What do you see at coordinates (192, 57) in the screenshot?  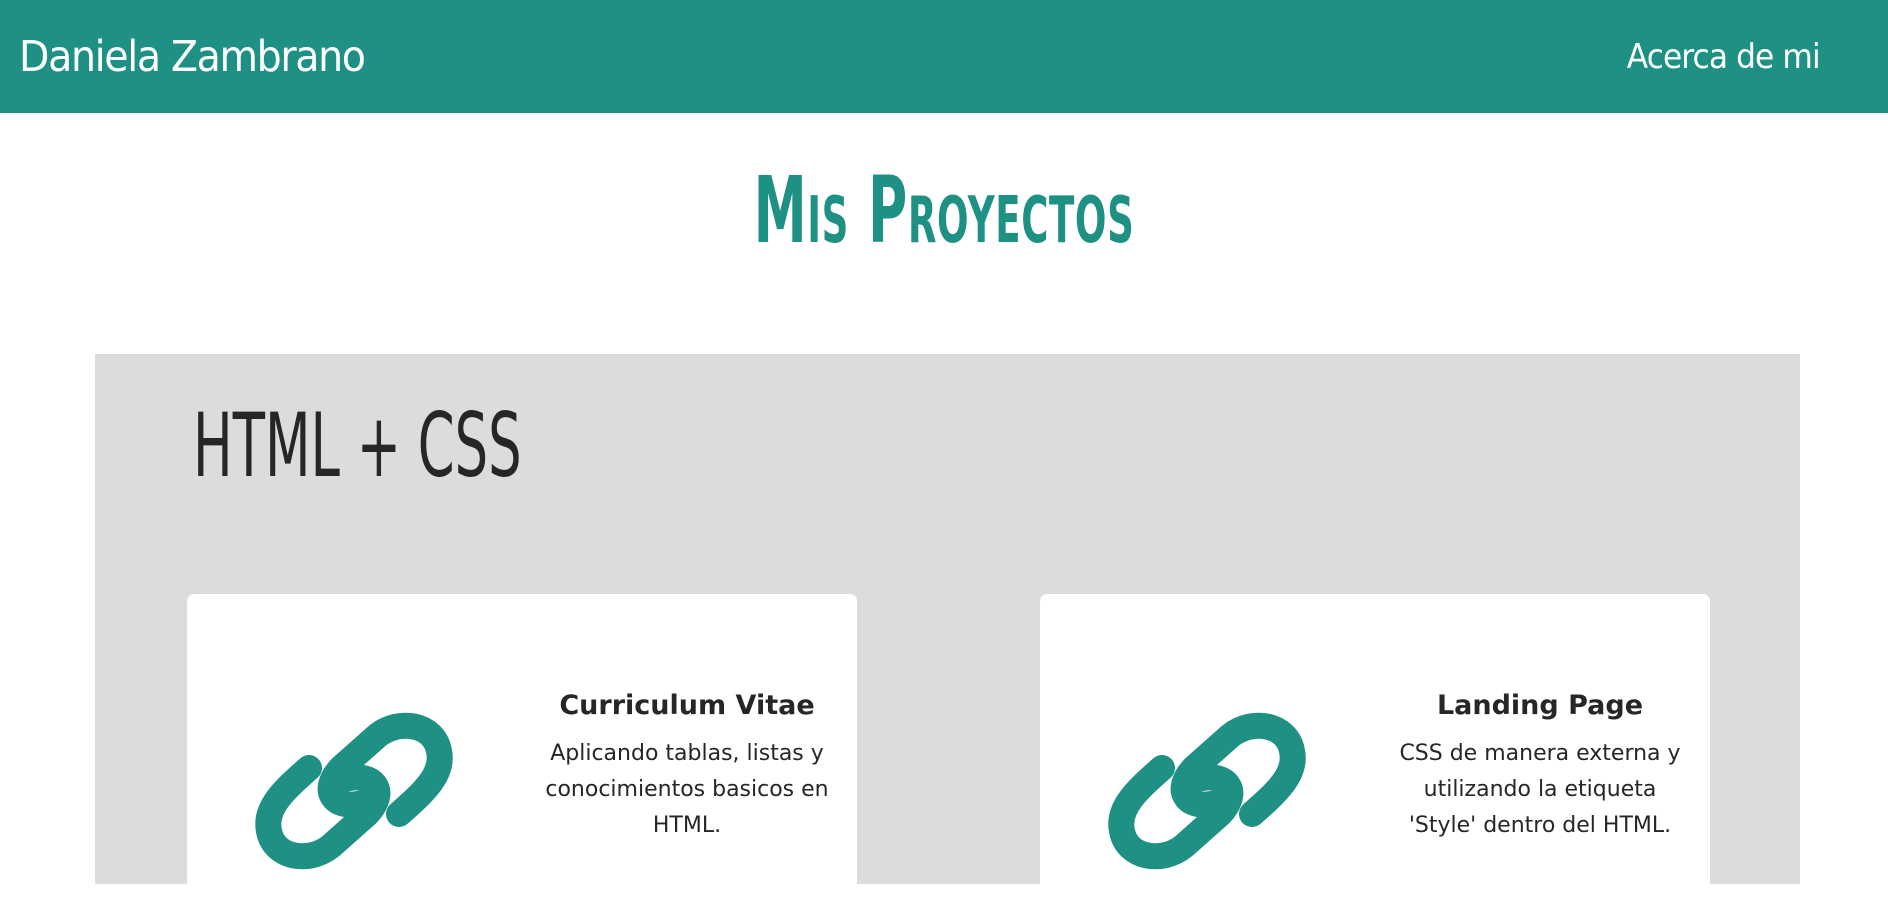 I see `brand-link: Daniela Zambrano` at bounding box center [192, 57].